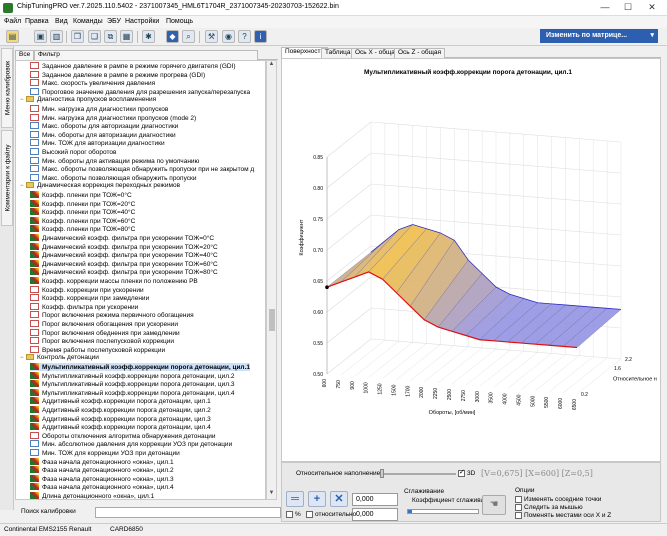  What do you see at coordinates (339, 499) in the screenshot?
I see `multiply-button: ✕` at bounding box center [339, 499].